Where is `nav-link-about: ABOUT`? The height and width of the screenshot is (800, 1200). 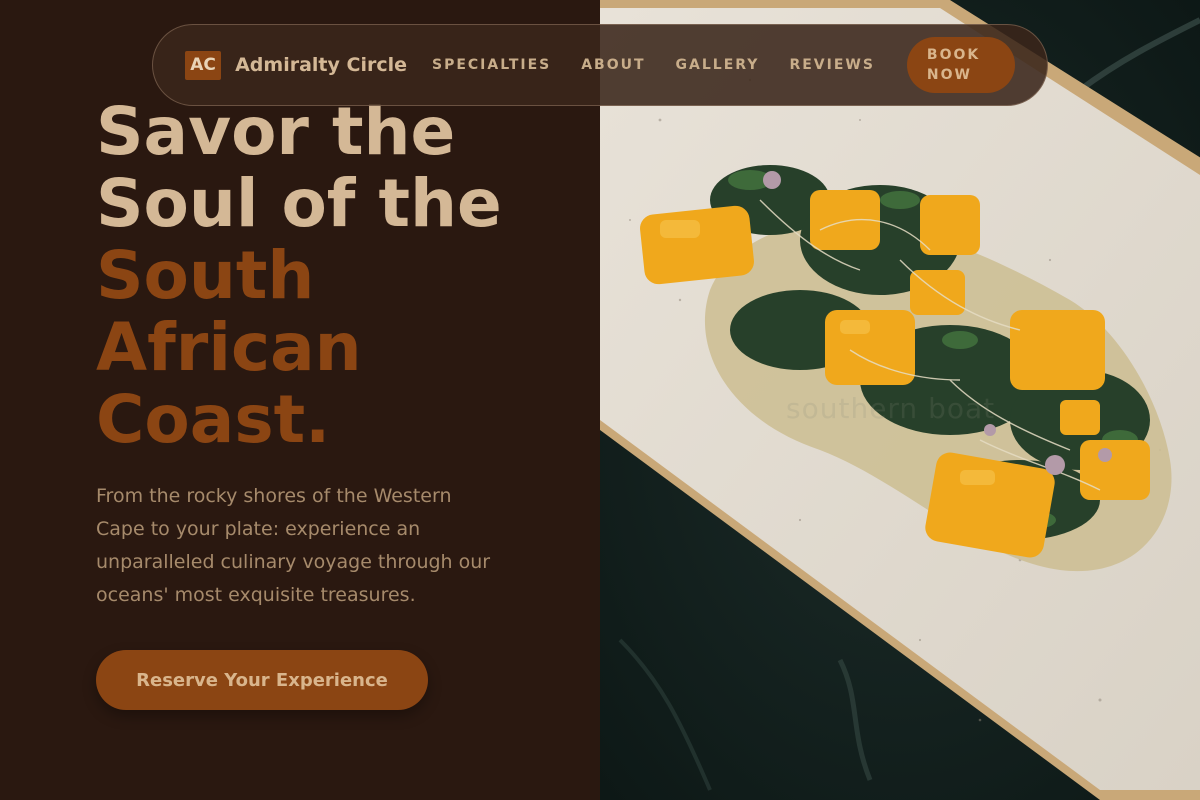 nav-link-about: ABOUT is located at coordinates (613, 65).